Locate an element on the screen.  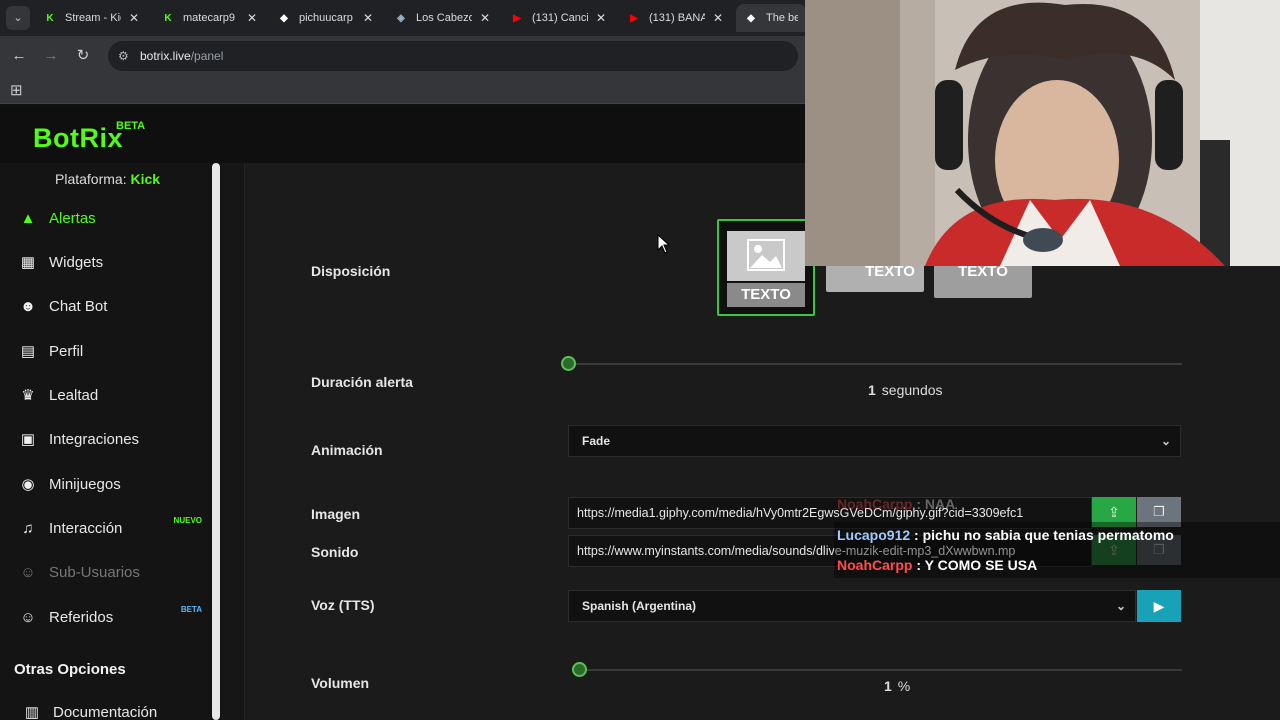
volumen-readout: 1% is located at coordinates (897, 686).